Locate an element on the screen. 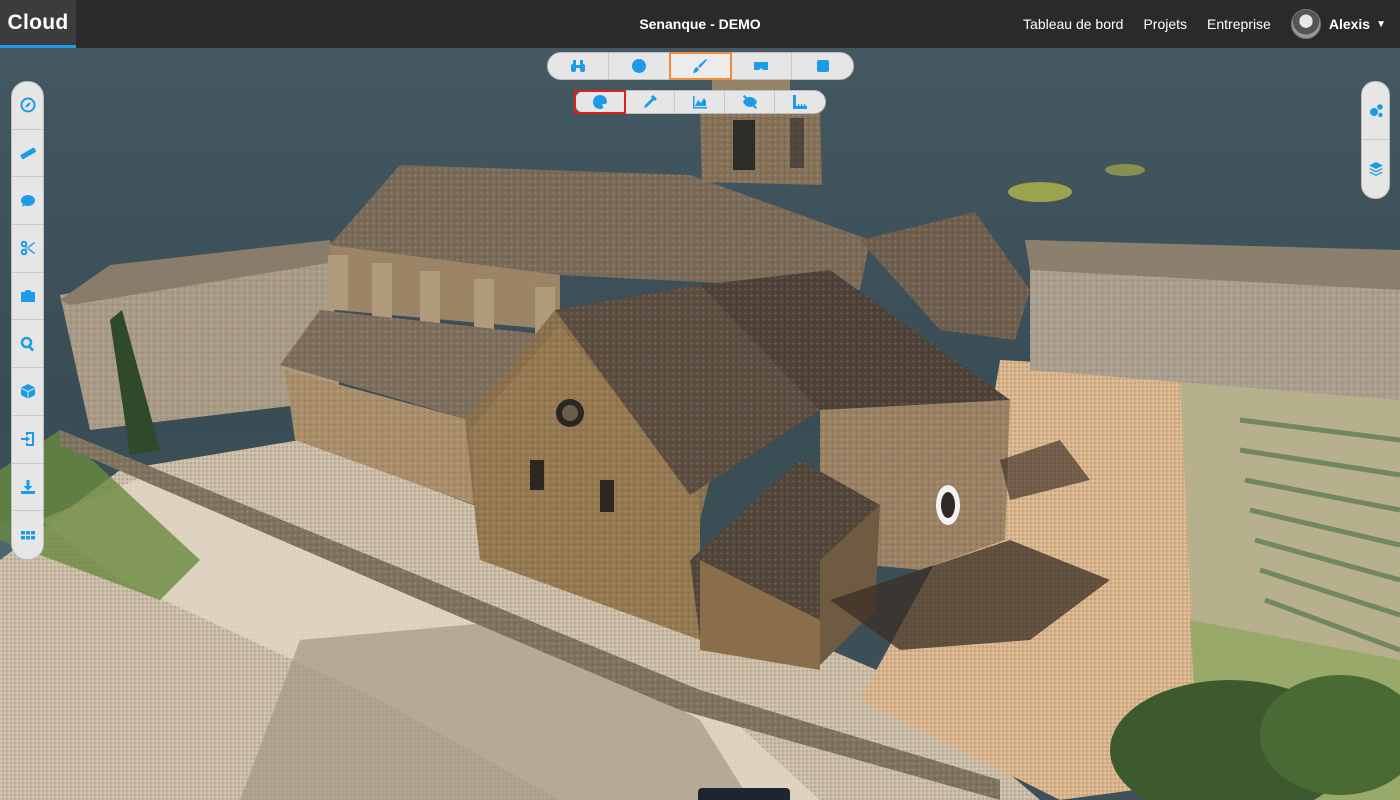 This screenshot has width=1400, height=800. globe-icon is located at coordinates (639, 66).